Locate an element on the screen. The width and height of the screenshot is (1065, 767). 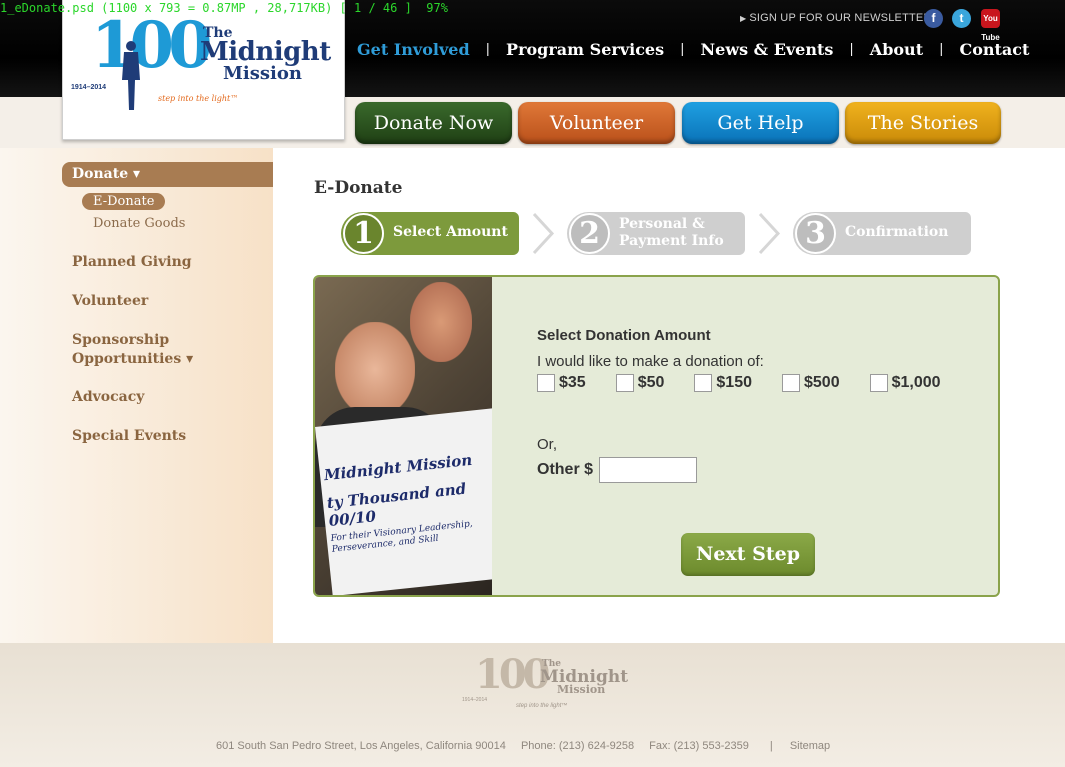
form-heading: Select Donation Amount is located at coordinates (624, 335).